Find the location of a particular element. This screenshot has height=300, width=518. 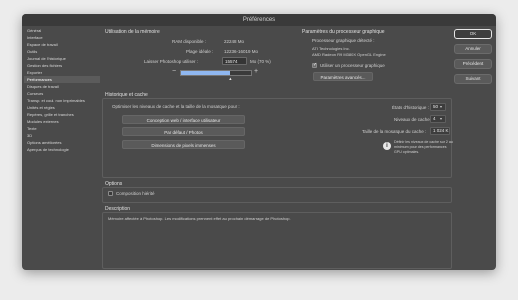

sidebar-item: Texte is located at coordinates (62, 128).